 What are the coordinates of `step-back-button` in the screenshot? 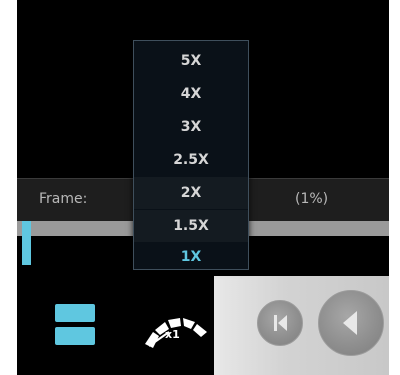 It's located at (280, 323).